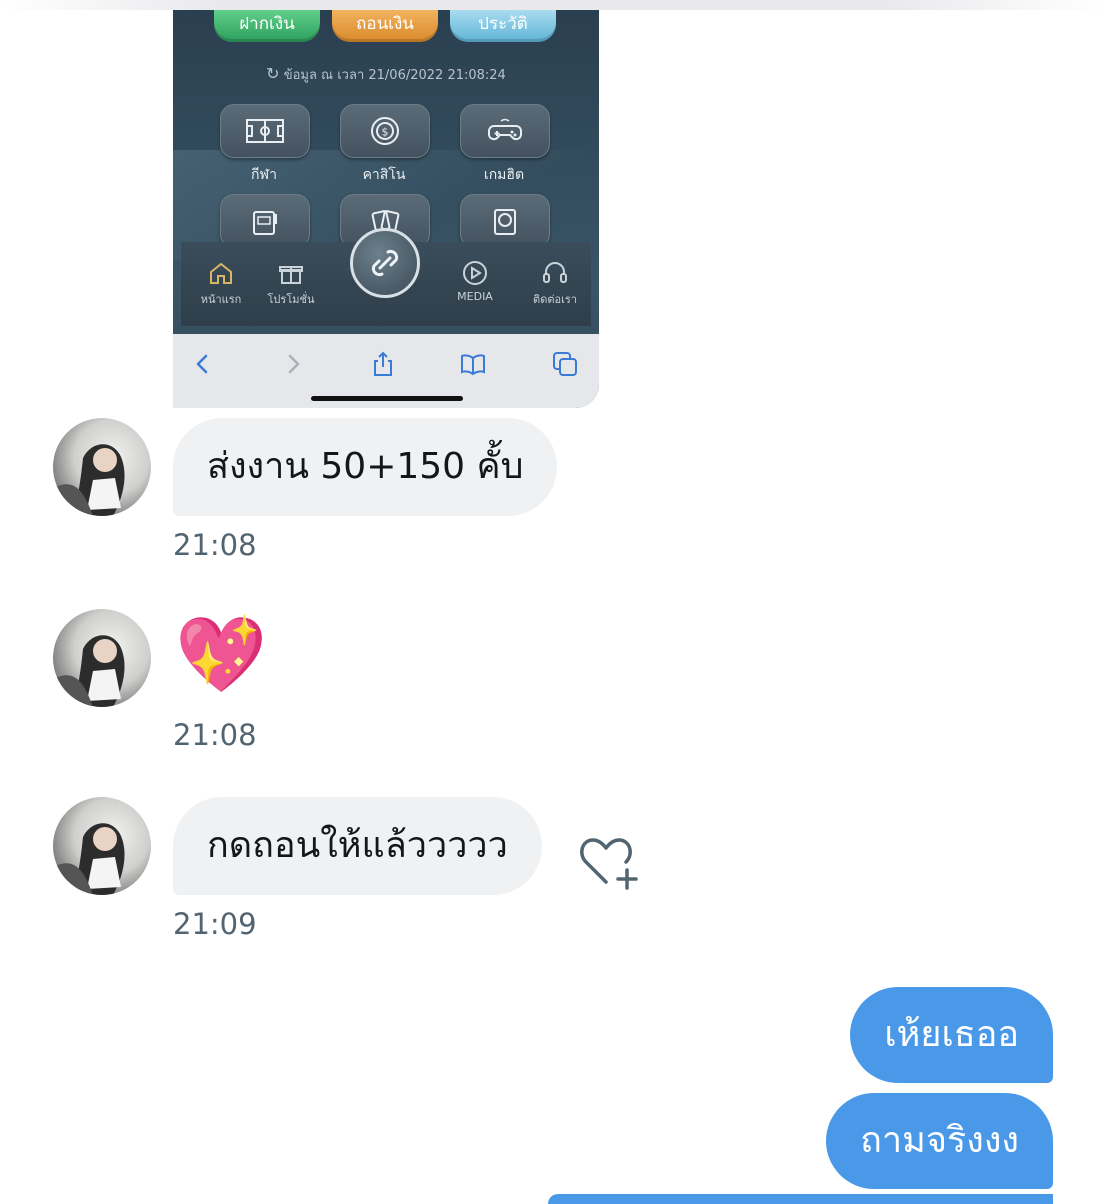 The image size is (1105, 1204). I want to click on casino-chip-icon: $, so click(385, 131).